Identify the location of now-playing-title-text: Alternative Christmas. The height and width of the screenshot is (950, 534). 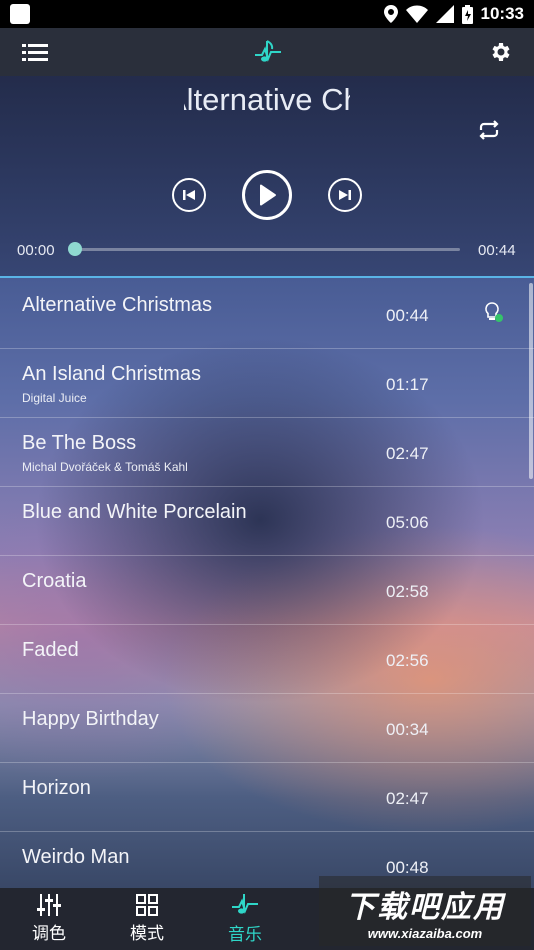
(267, 99).